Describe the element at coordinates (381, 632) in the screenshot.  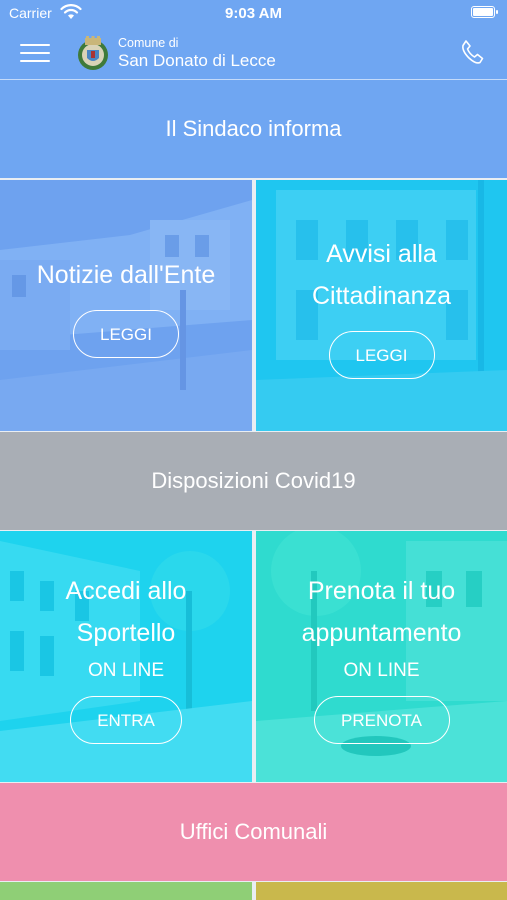
I see `prenota-title-line2: appuntamento` at that location.